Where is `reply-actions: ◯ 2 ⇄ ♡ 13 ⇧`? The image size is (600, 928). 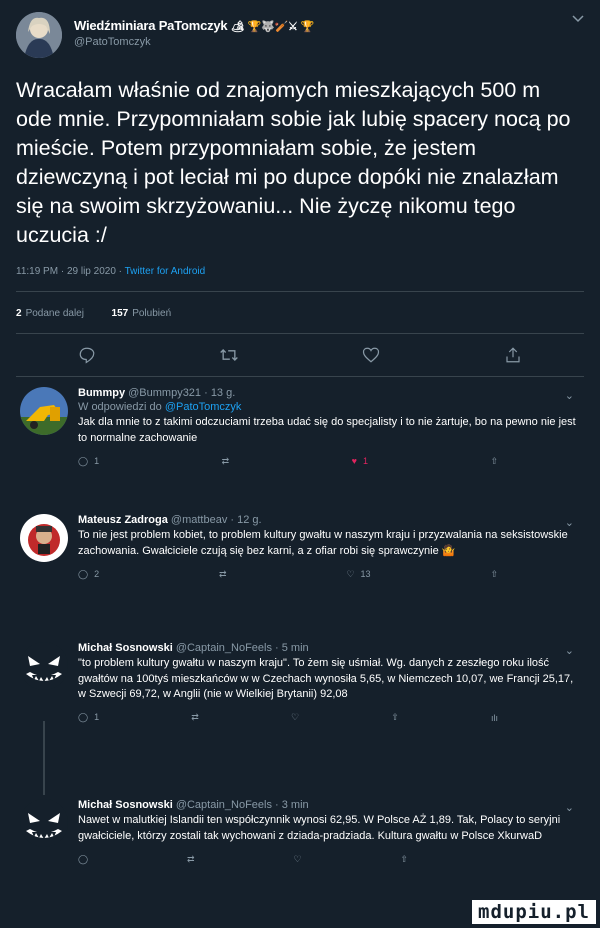 reply-actions: ◯ 2 ⇄ ♡ 13 ⇧ is located at coordinates (288, 574).